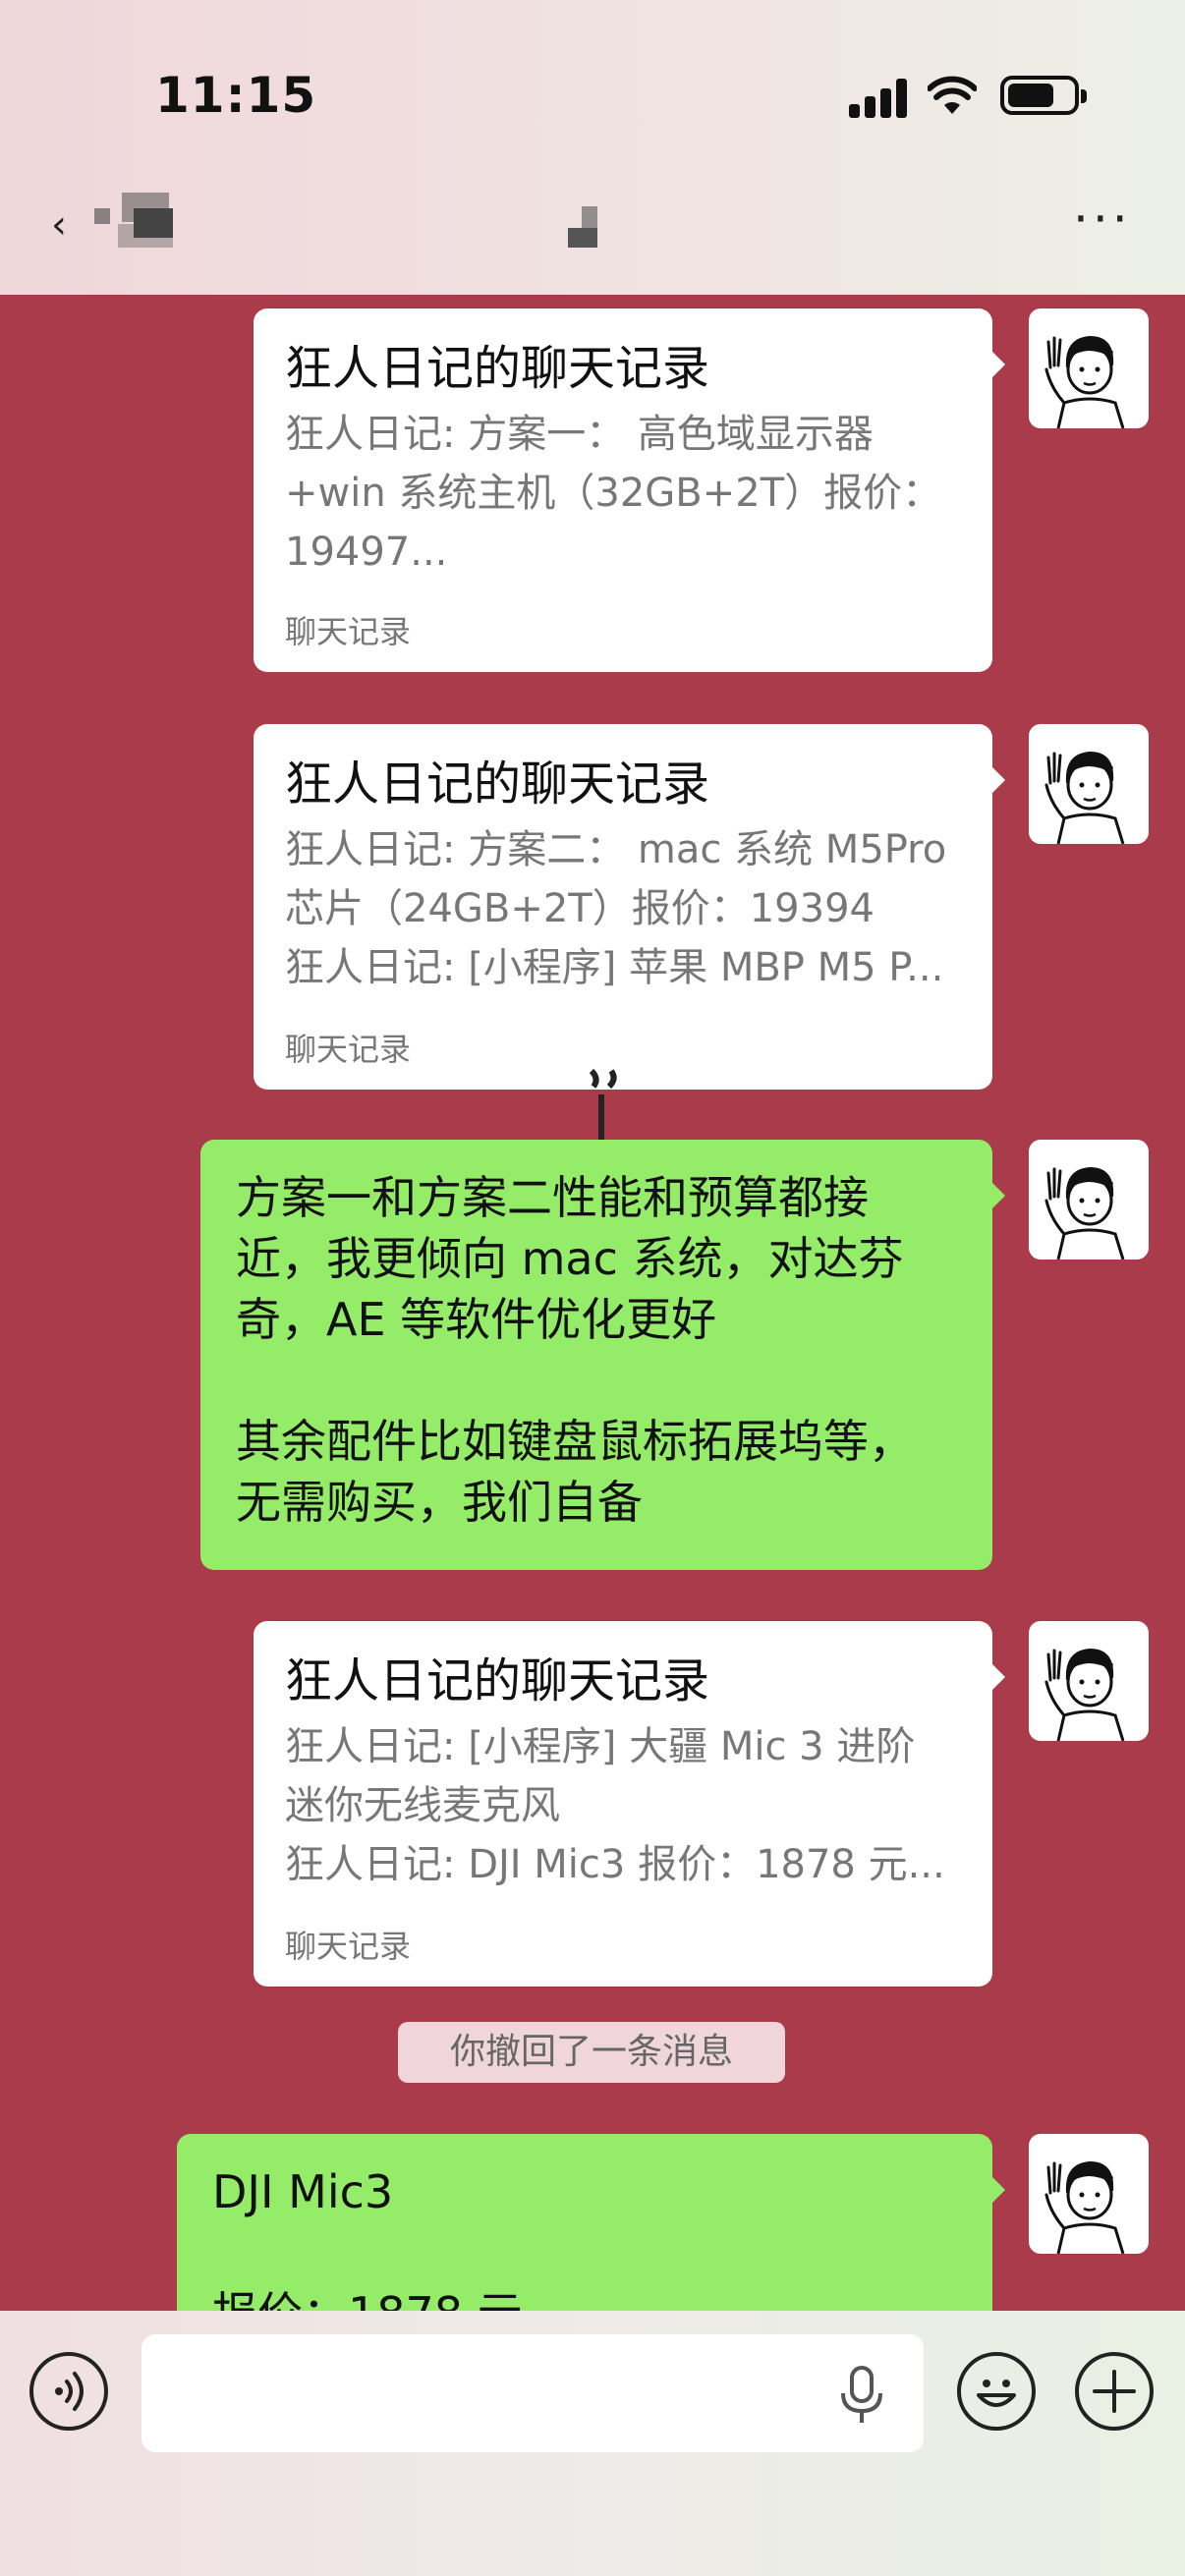 The width and height of the screenshot is (1185, 2576). I want to click on more-options-button: ···, so click(1103, 219).